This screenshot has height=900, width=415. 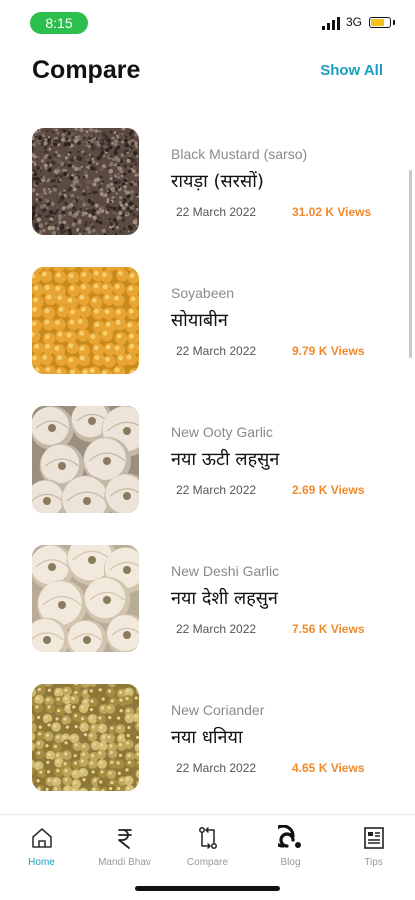 I want to click on black-mustard-image, so click(x=85, y=181).